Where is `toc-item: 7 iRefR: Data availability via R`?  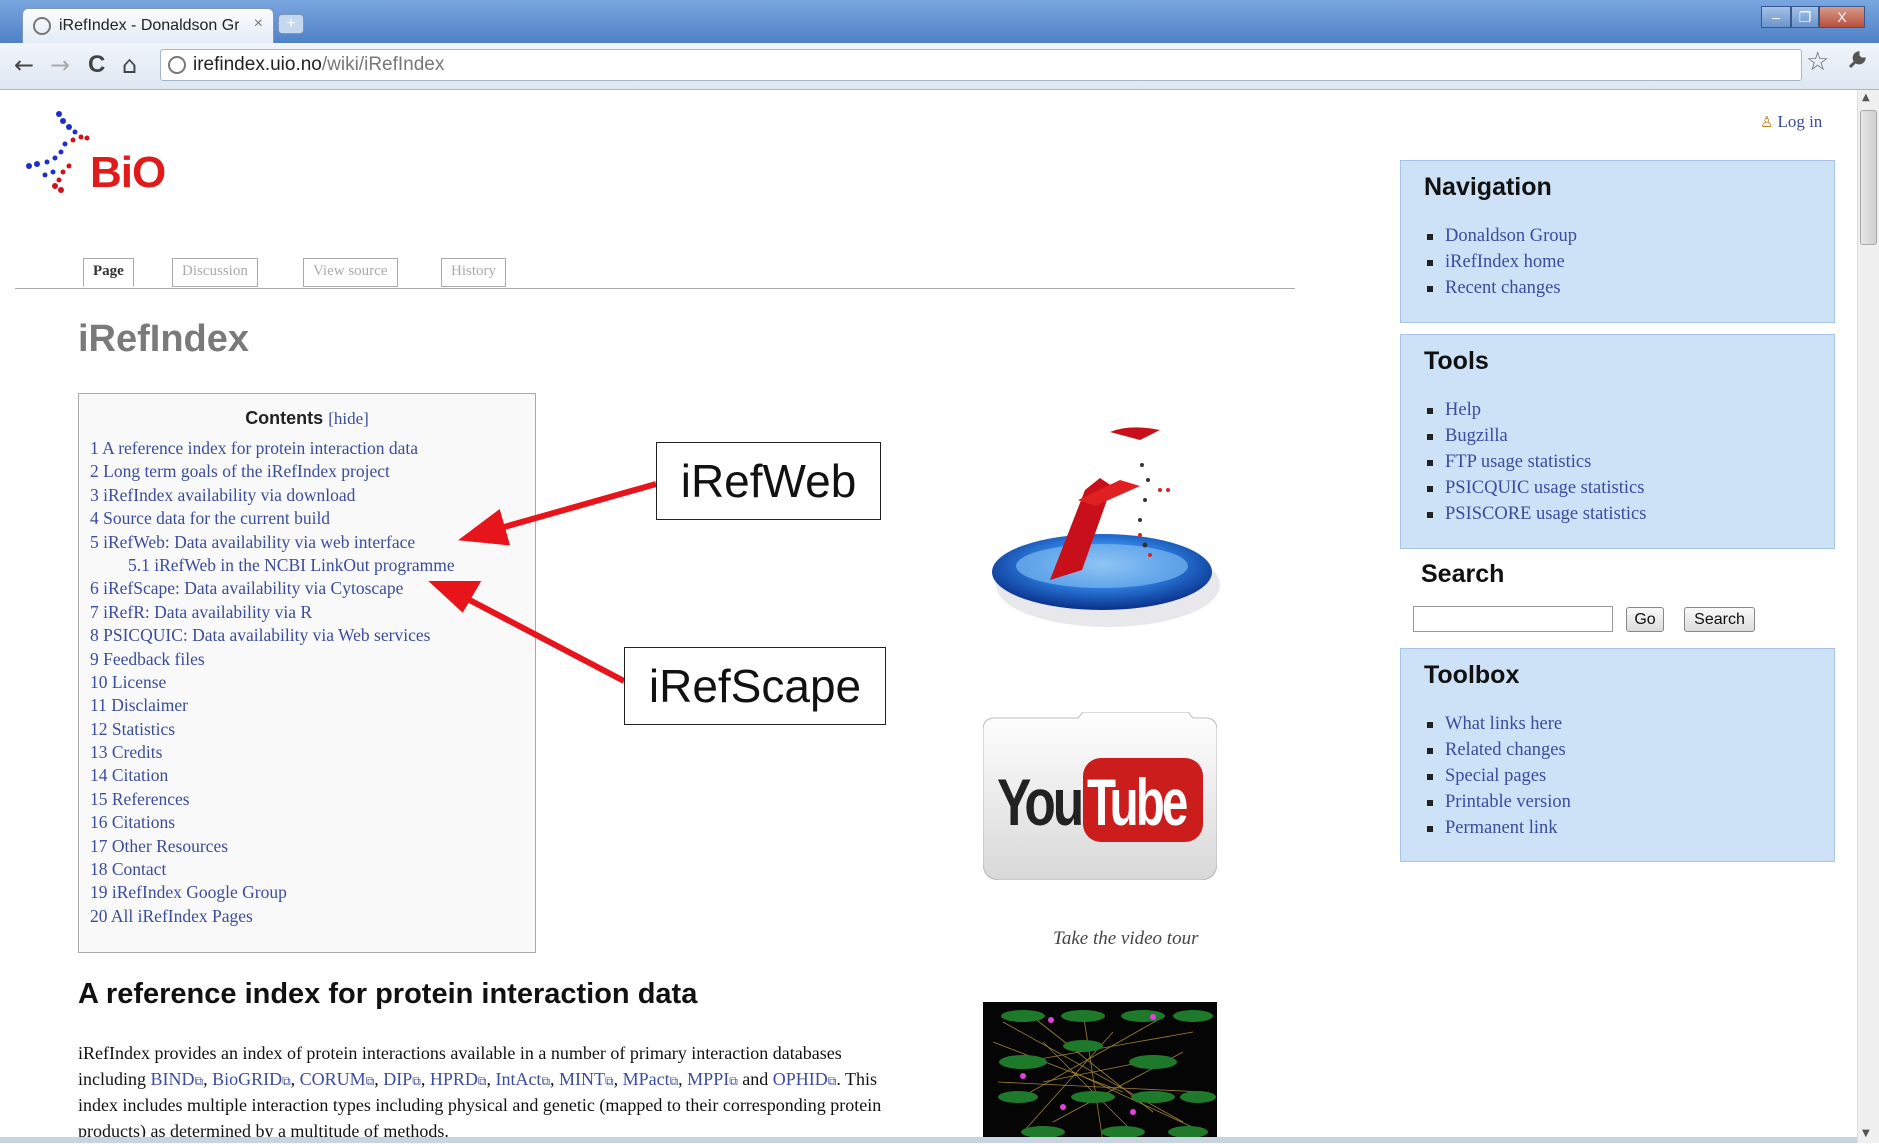 toc-item: 7 iRefR: Data availability via R is located at coordinates (272, 613).